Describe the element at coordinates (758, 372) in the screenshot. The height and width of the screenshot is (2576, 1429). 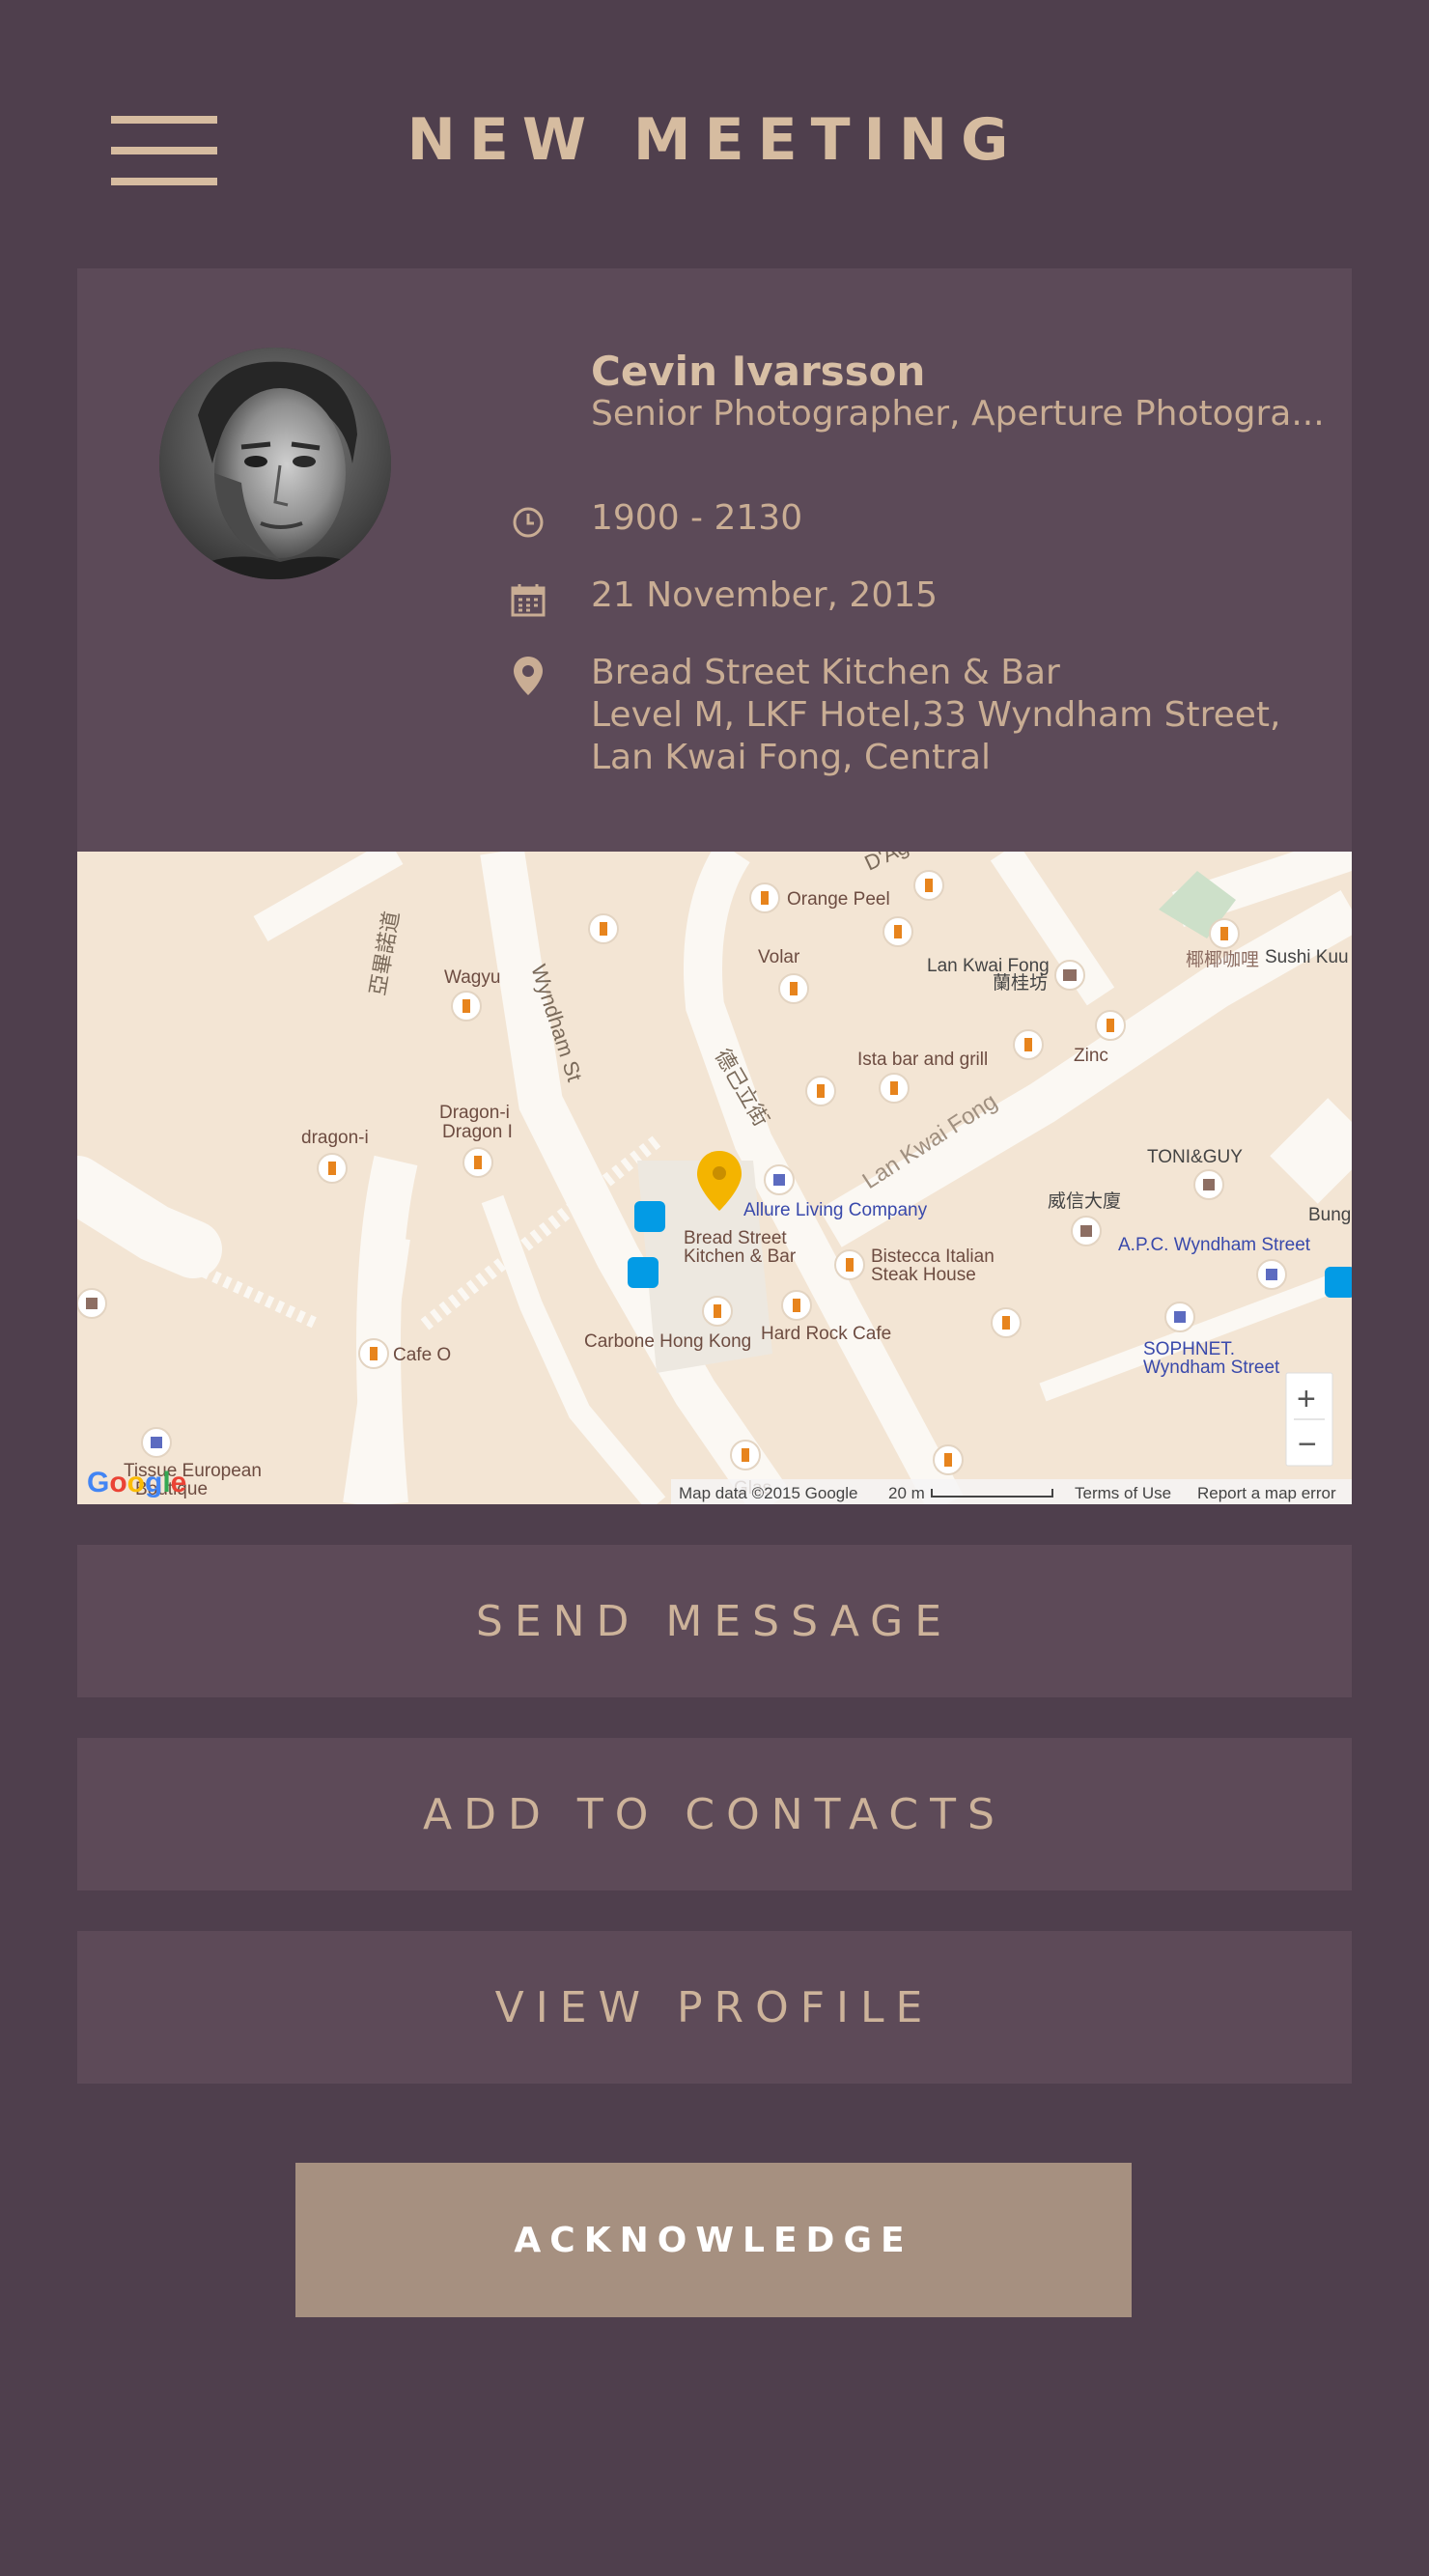
I see `contact-name: Cevin Ivarsson` at that location.